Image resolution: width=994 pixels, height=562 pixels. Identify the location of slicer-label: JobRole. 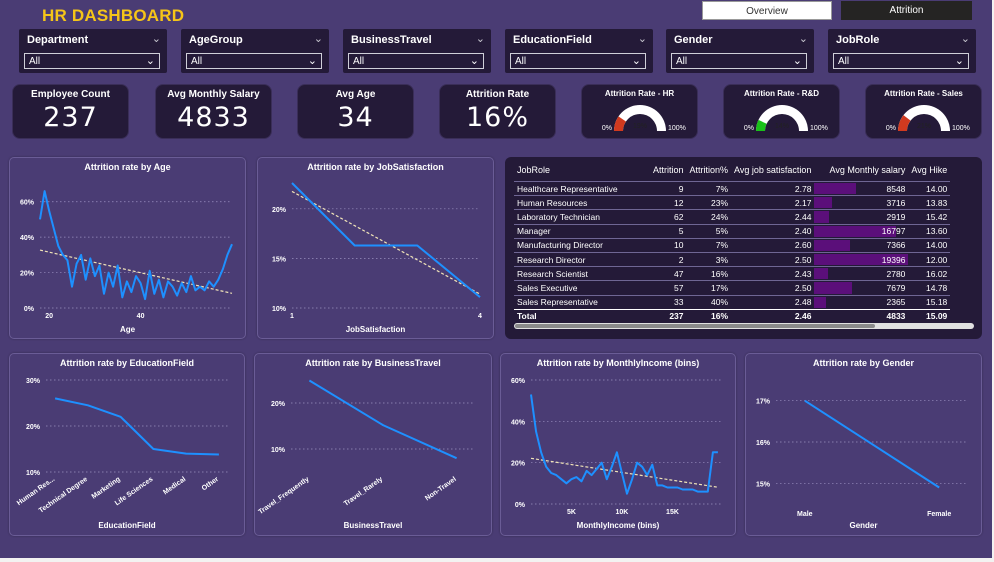
(858, 40).